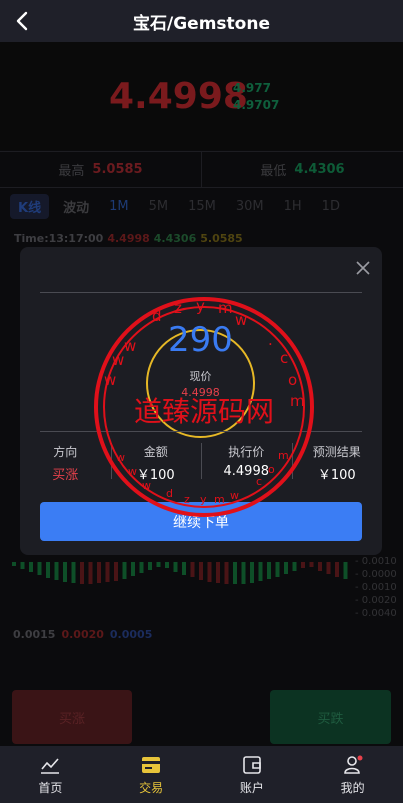 The image size is (403, 803). Describe the element at coordinates (363, 268) in the screenshot. I see `close-icon` at that location.